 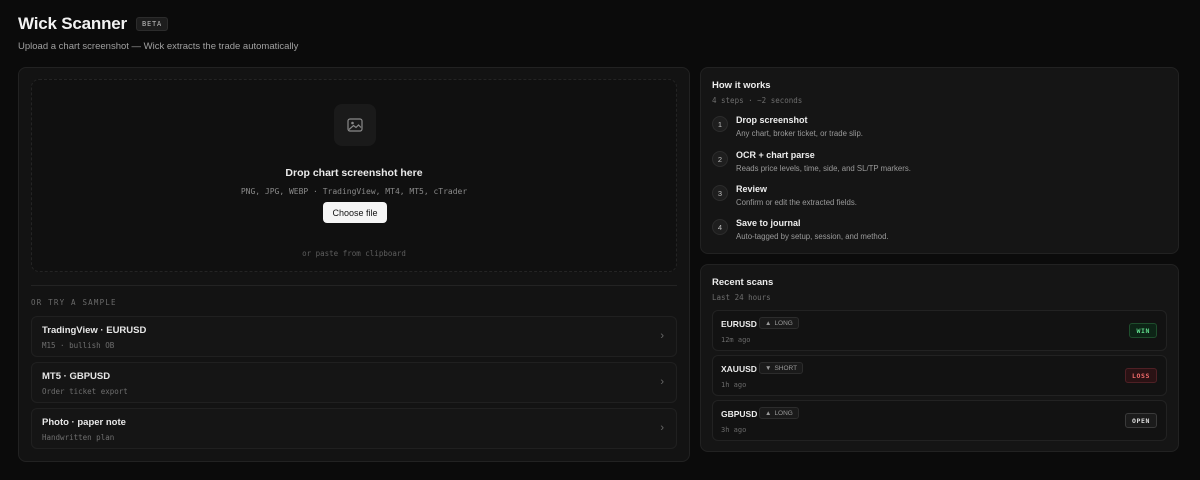 I want to click on samples-heading: OR TRY A SAMPLE, so click(x=74, y=302).